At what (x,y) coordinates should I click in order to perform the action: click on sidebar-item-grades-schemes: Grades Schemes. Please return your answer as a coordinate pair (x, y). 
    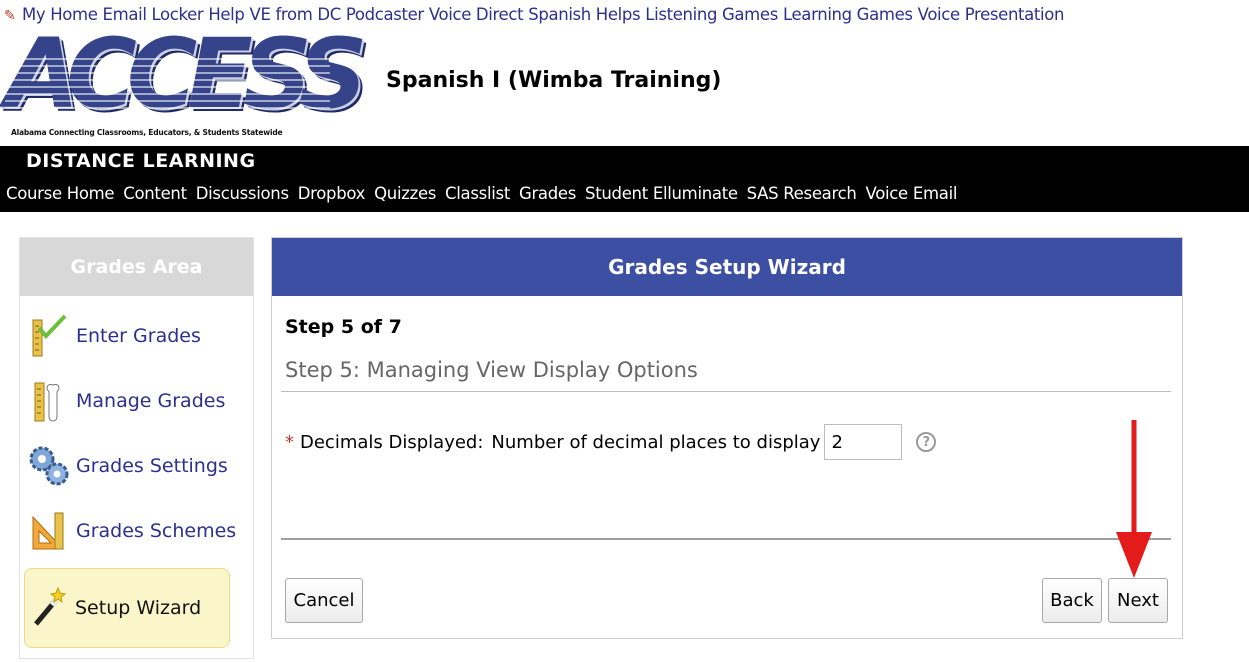
    Looking at the image, I should click on (136, 531).